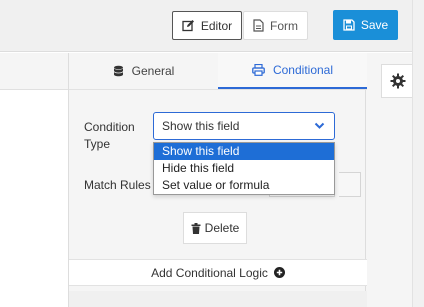  What do you see at coordinates (374, 25) in the screenshot?
I see `save-button-label: Save` at bounding box center [374, 25].